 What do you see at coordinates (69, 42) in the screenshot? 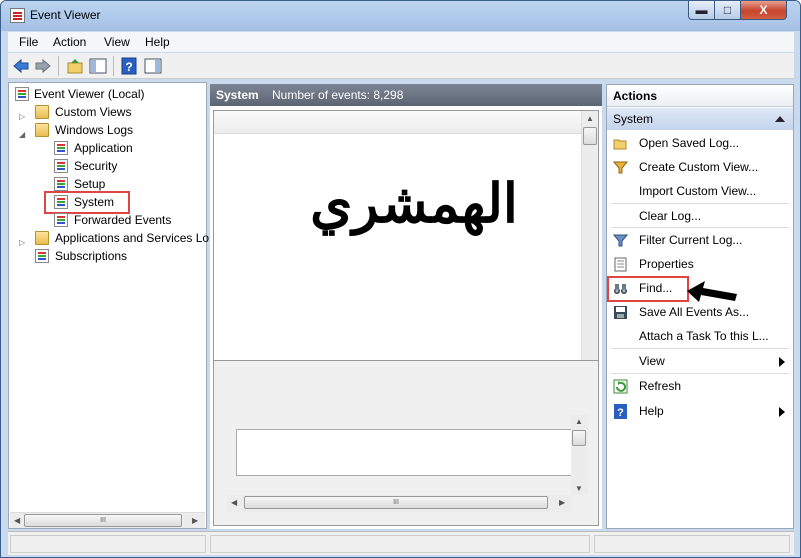
I see `menu-action: Action` at bounding box center [69, 42].